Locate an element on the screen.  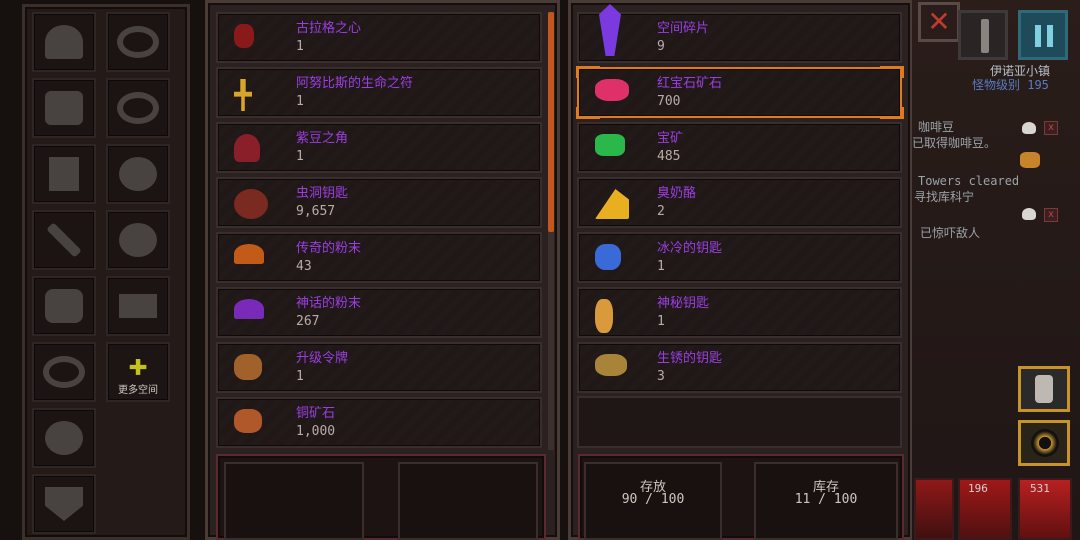
orb-icon is located at coordinates (138, 240).